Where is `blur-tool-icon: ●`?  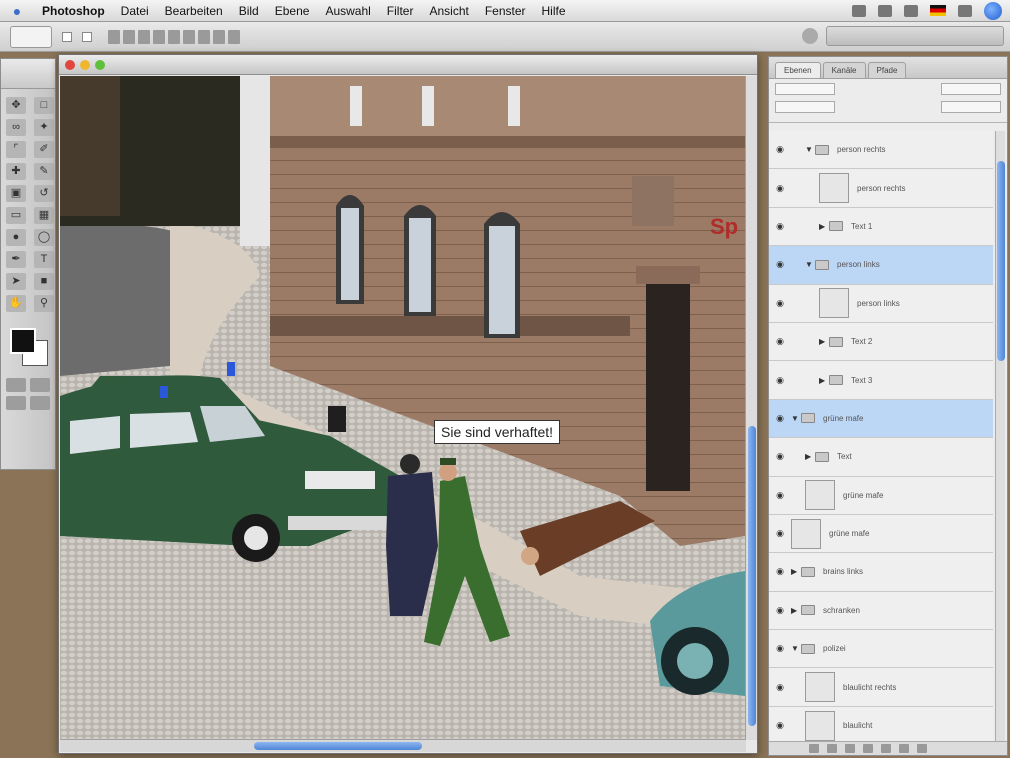 blur-tool-icon: ● is located at coordinates (16, 237).